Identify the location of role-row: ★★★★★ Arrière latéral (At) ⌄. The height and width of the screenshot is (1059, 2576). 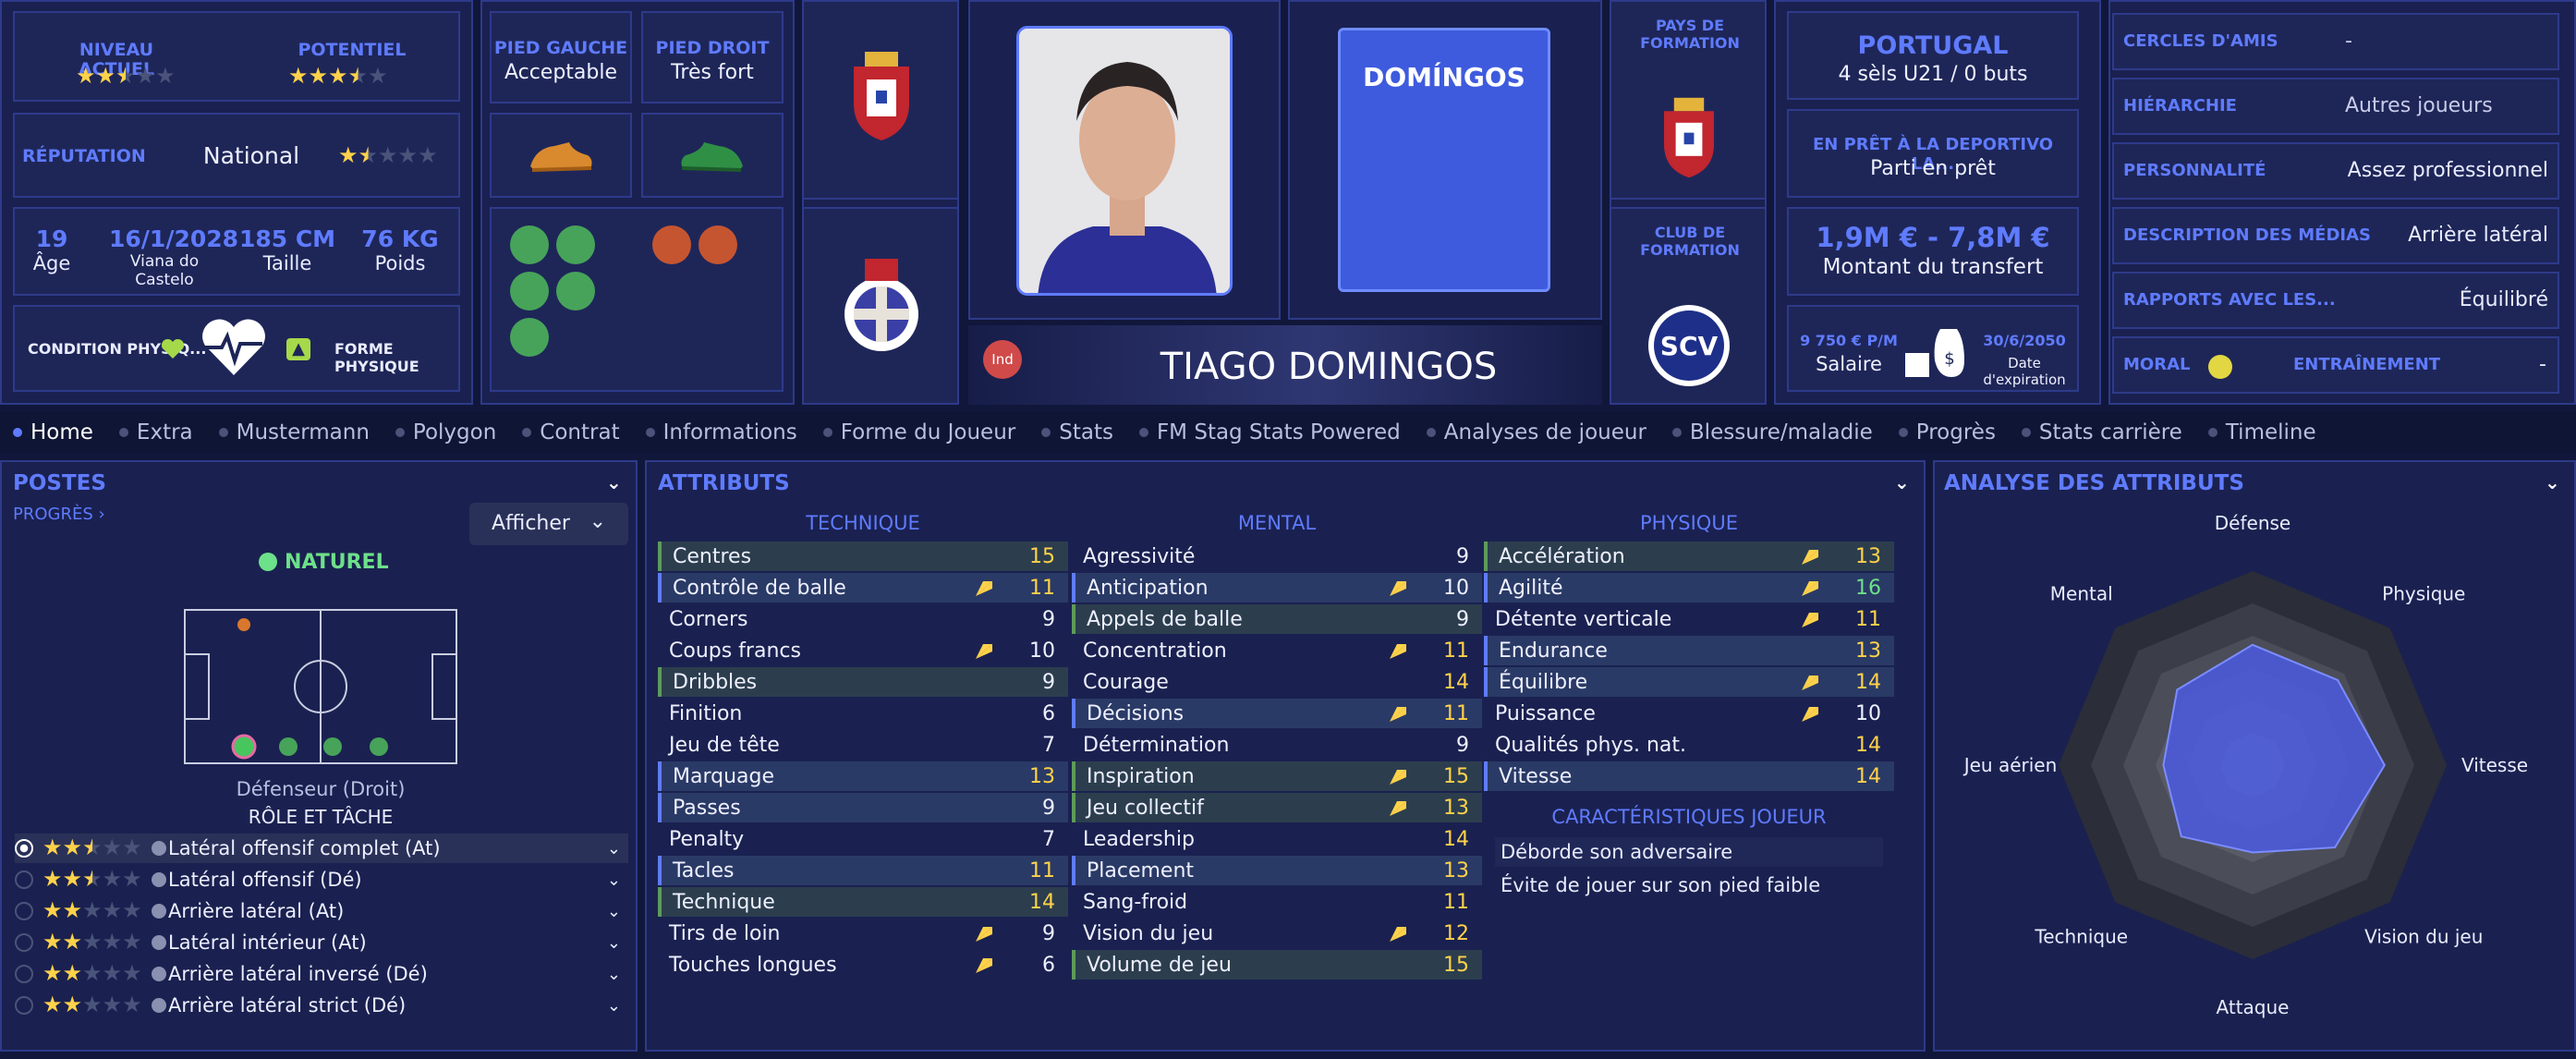
(321, 911).